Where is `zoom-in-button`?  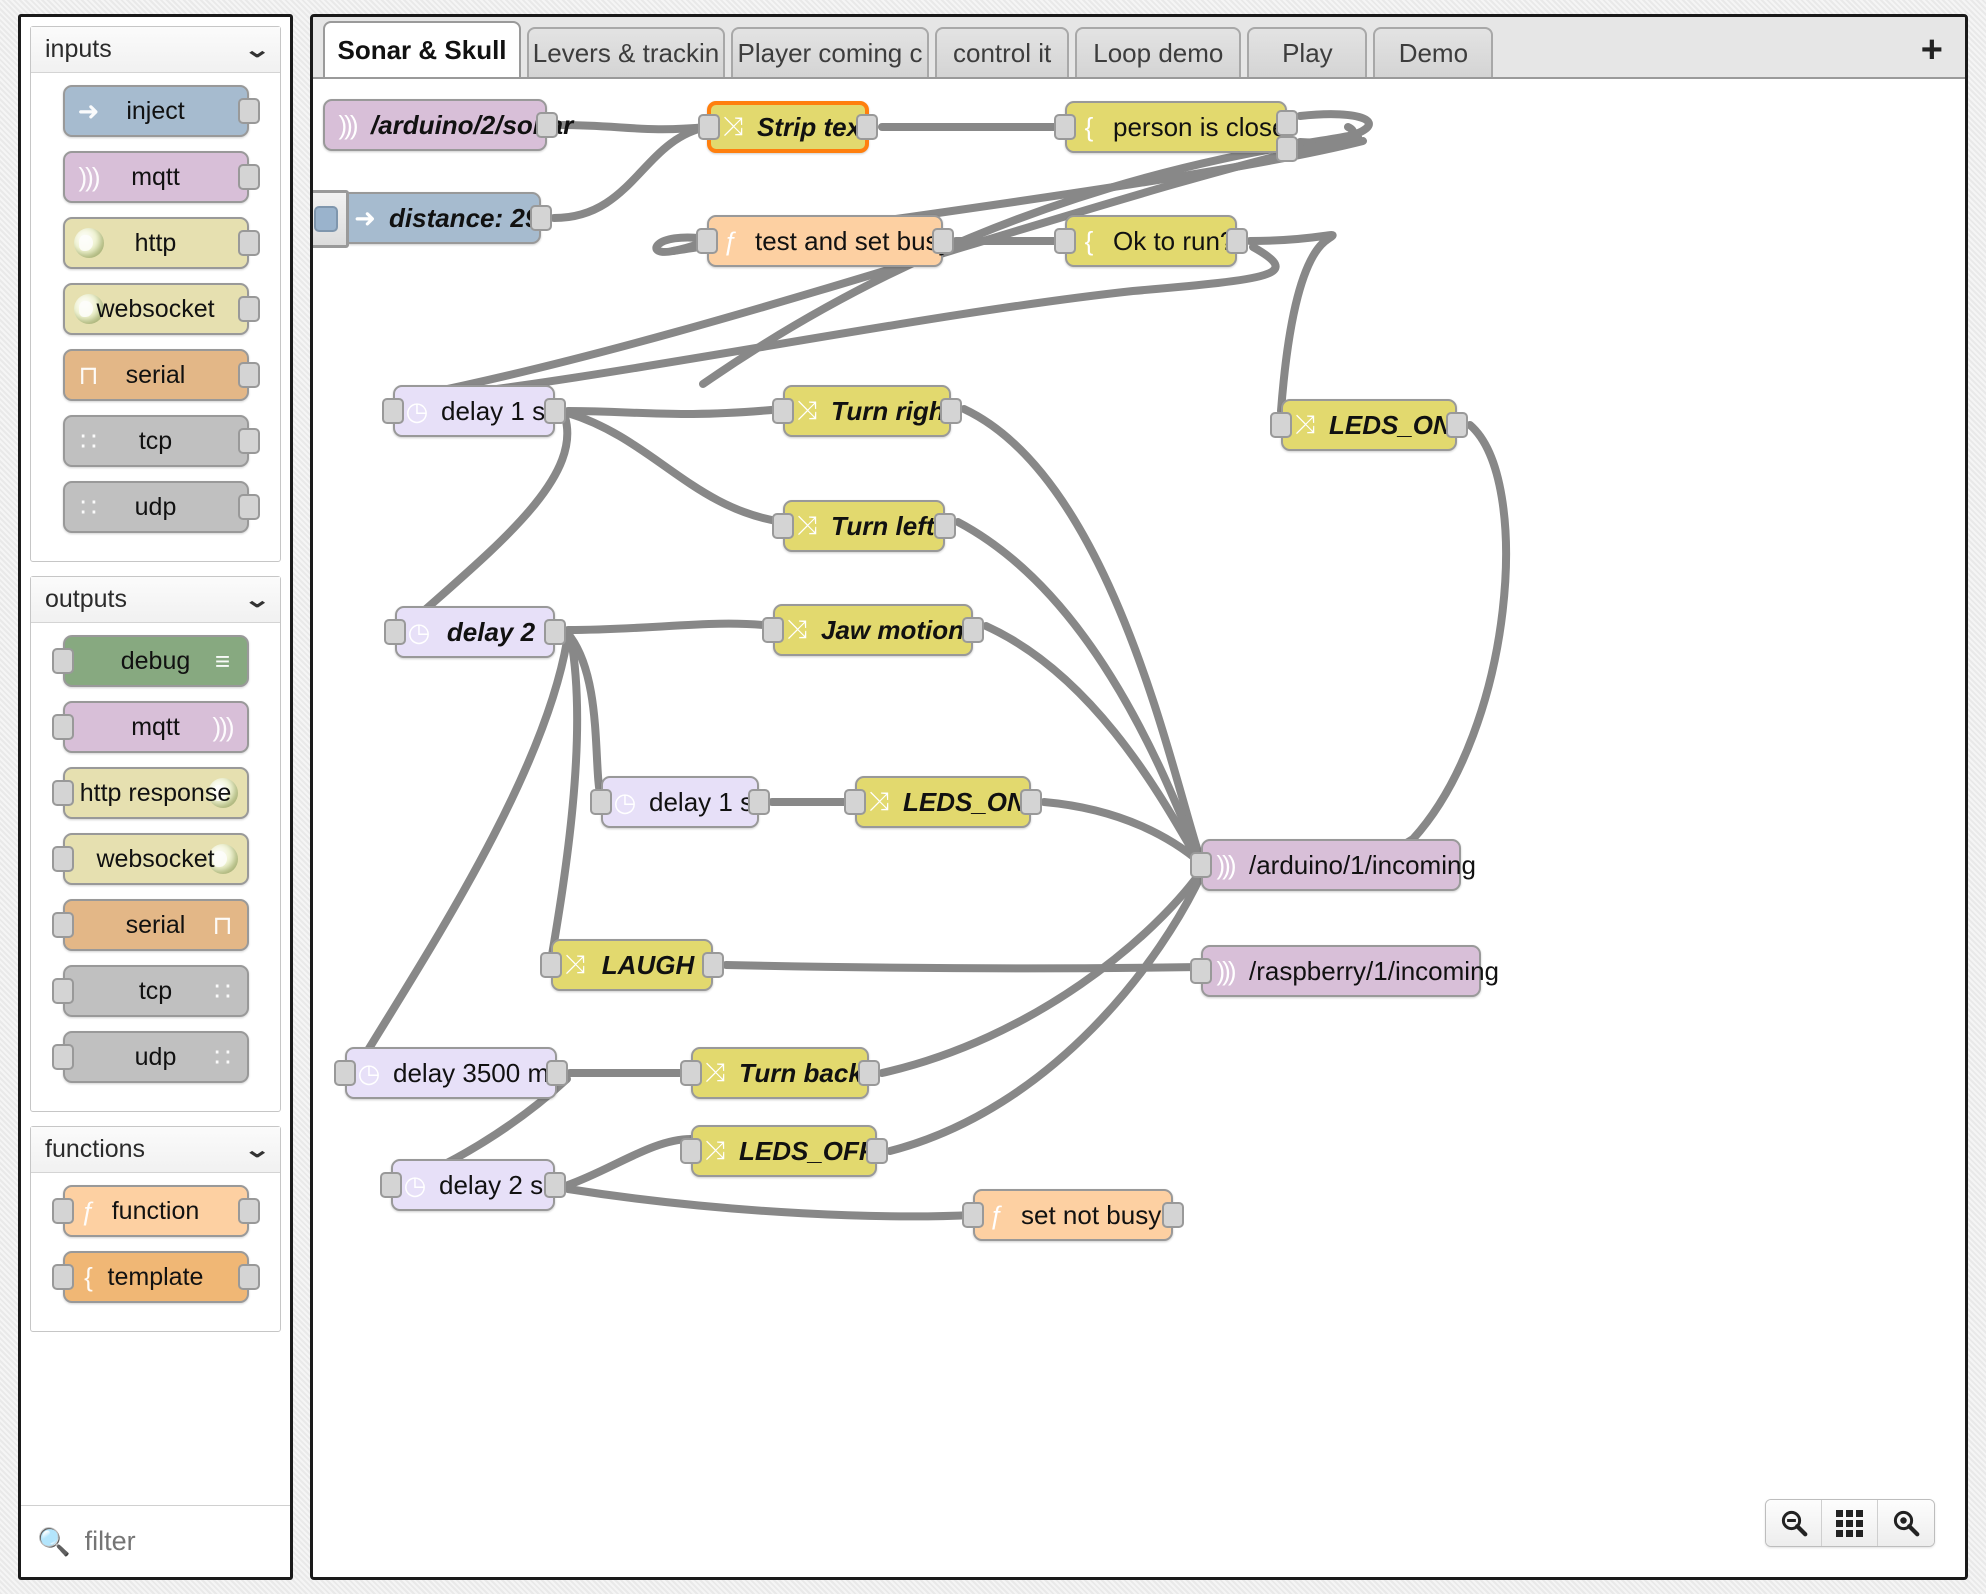 zoom-in-button is located at coordinates (1906, 1523).